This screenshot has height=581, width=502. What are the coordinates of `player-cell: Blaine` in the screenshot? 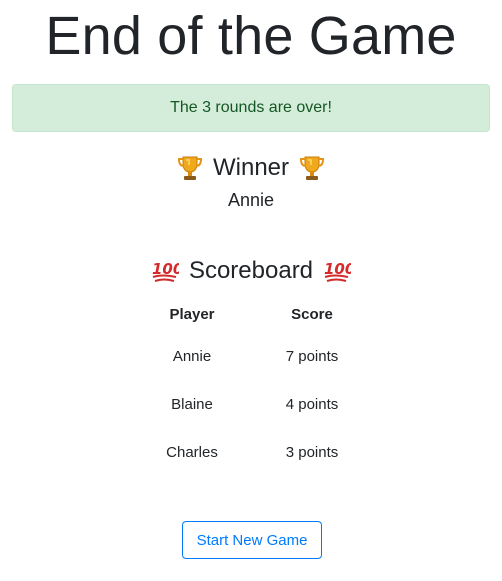 It's located at (192, 404).